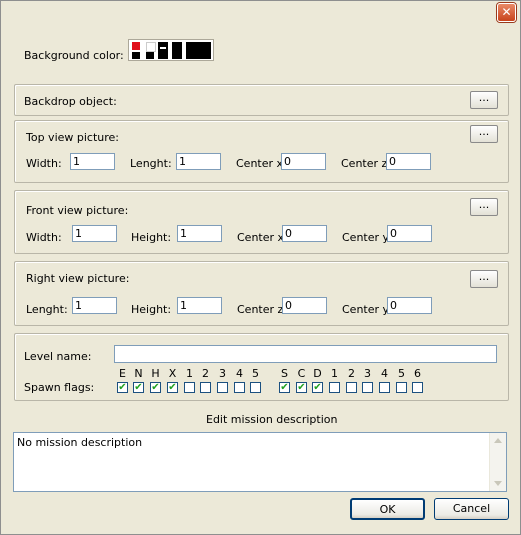 This screenshot has width=521, height=535. I want to click on front-center-x-label: Center x:, so click(262, 237).